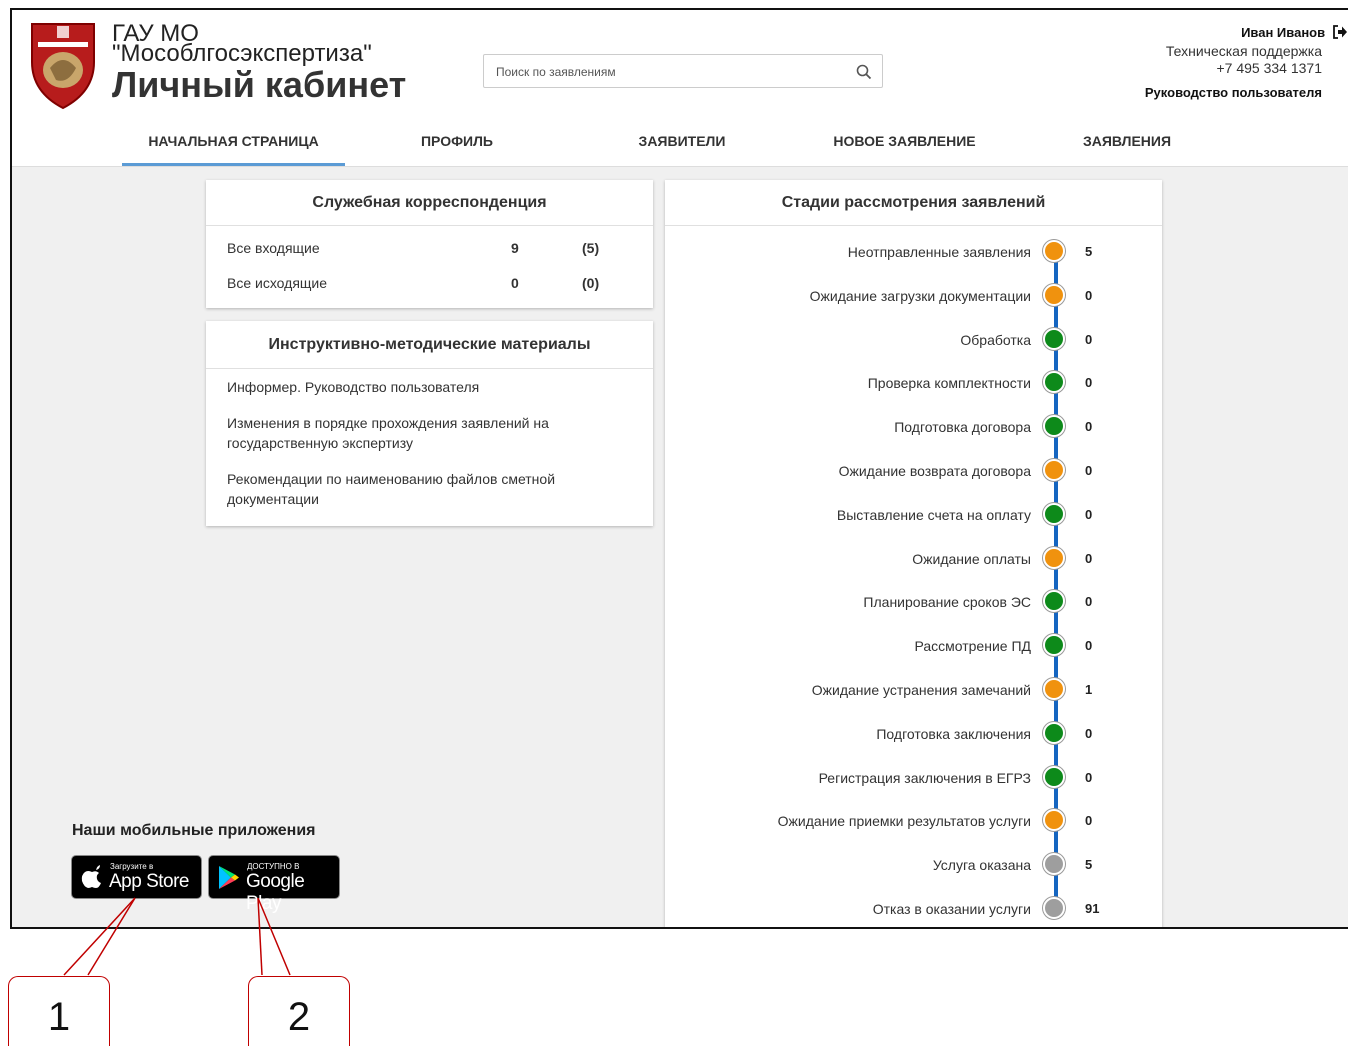 This screenshot has width=1348, height=1057. I want to click on callout-arrows, so click(177, 936).